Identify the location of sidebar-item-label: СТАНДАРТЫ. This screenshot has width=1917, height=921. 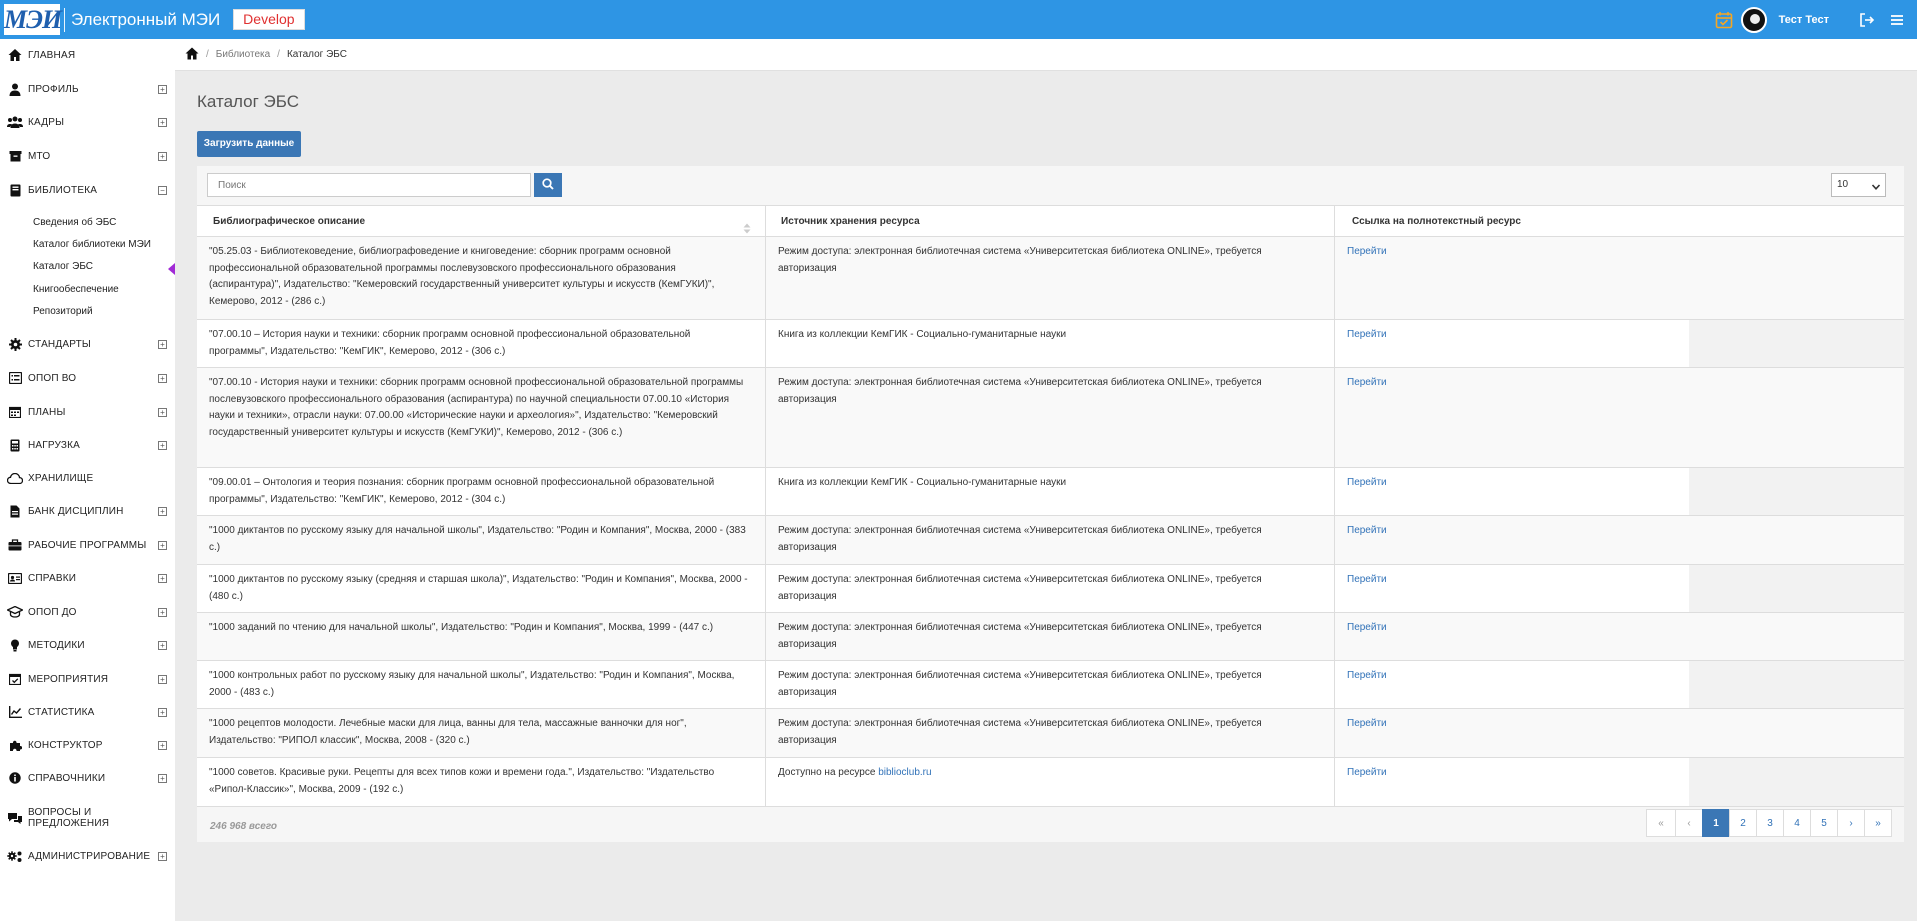
(59, 344).